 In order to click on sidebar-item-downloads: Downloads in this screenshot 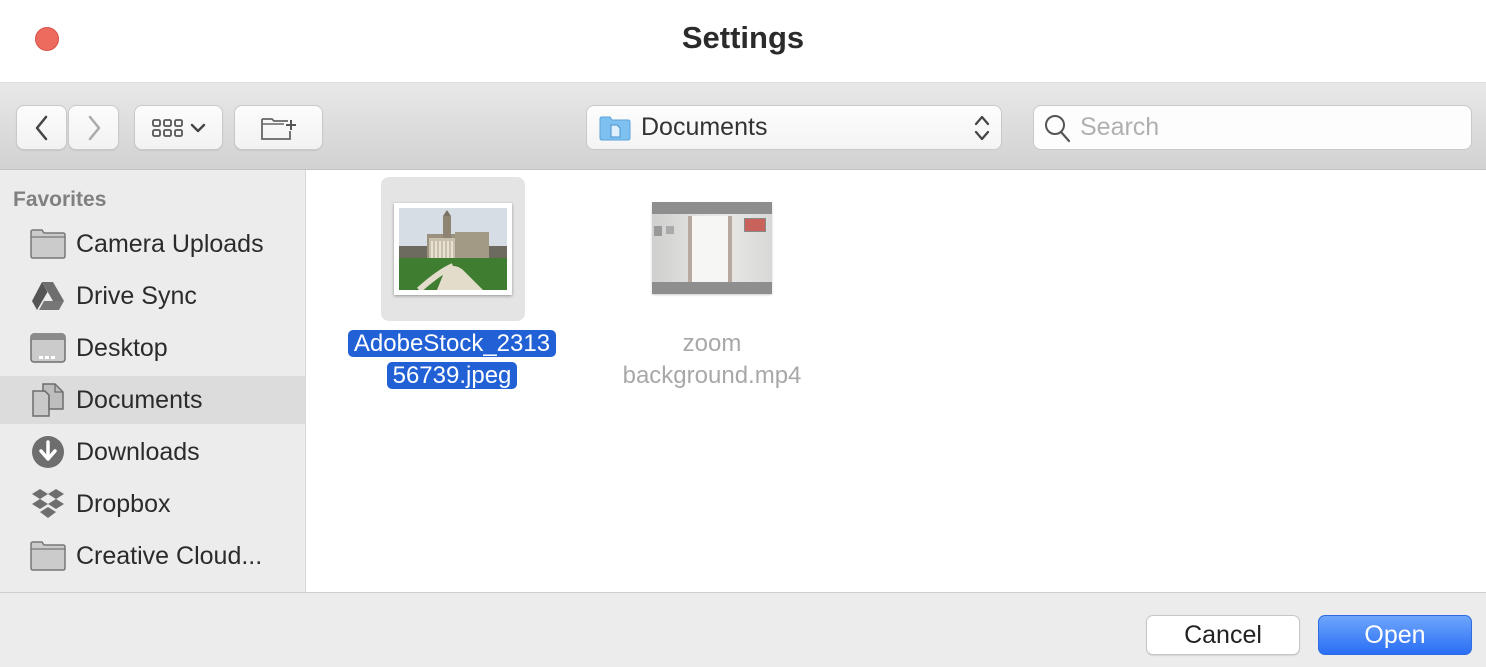, I will do `click(152, 452)`.